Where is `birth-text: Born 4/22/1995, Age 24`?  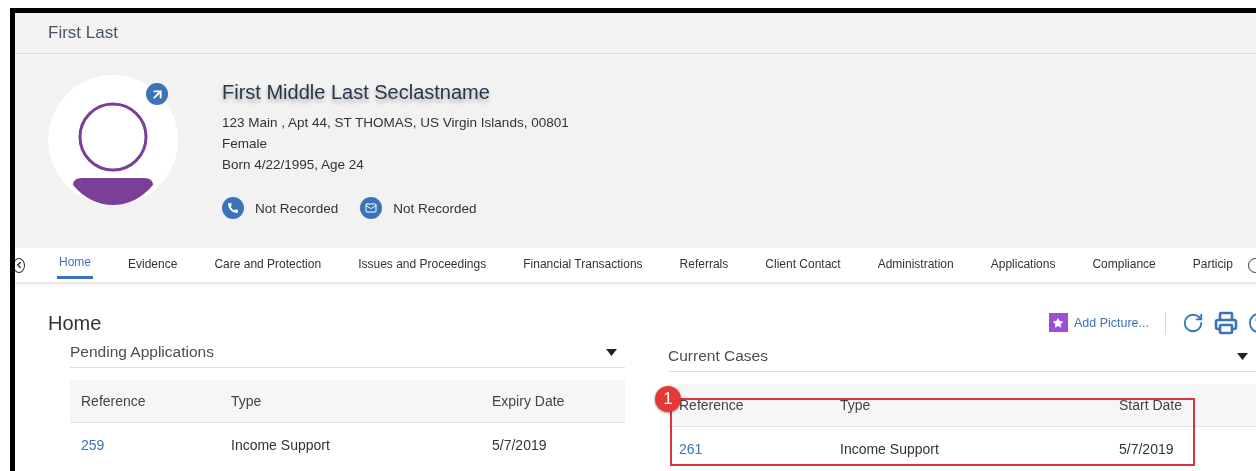 birth-text: Born 4/22/1995, Age 24 is located at coordinates (293, 165).